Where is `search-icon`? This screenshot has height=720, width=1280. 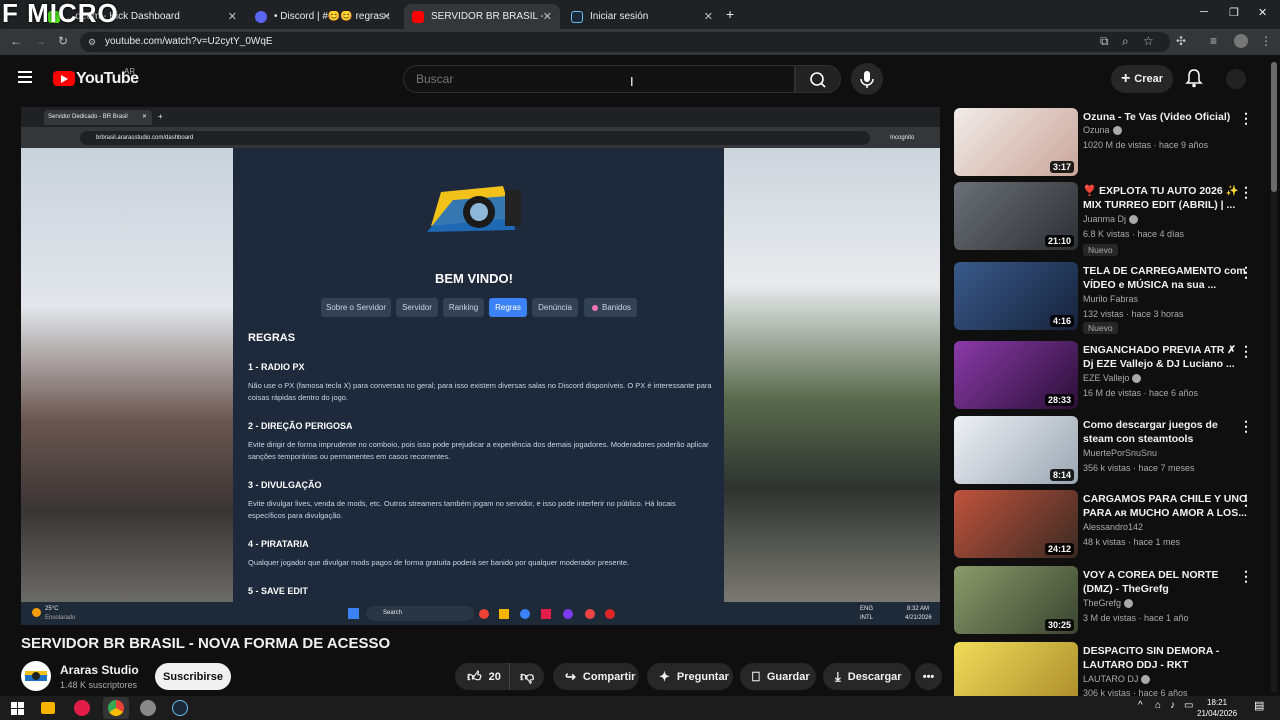
search-icon is located at coordinates (818, 80).